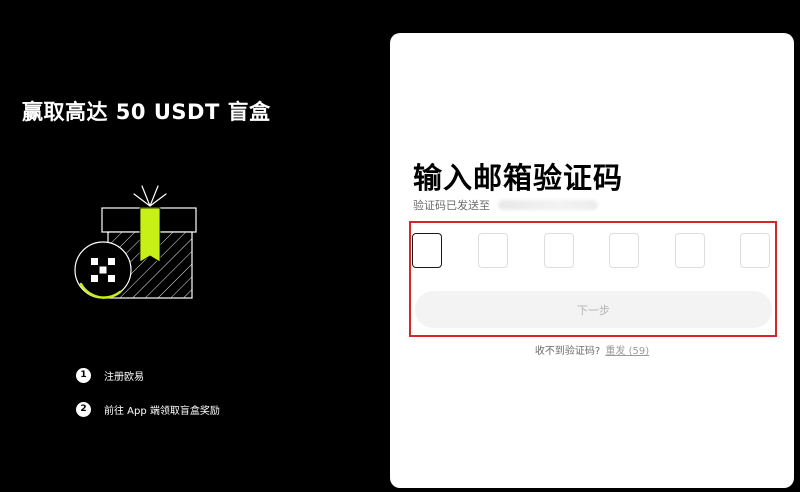 The height and width of the screenshot is (492, 800). I want to click on page-title: 输入邮箱验证码, so click(518, 178).